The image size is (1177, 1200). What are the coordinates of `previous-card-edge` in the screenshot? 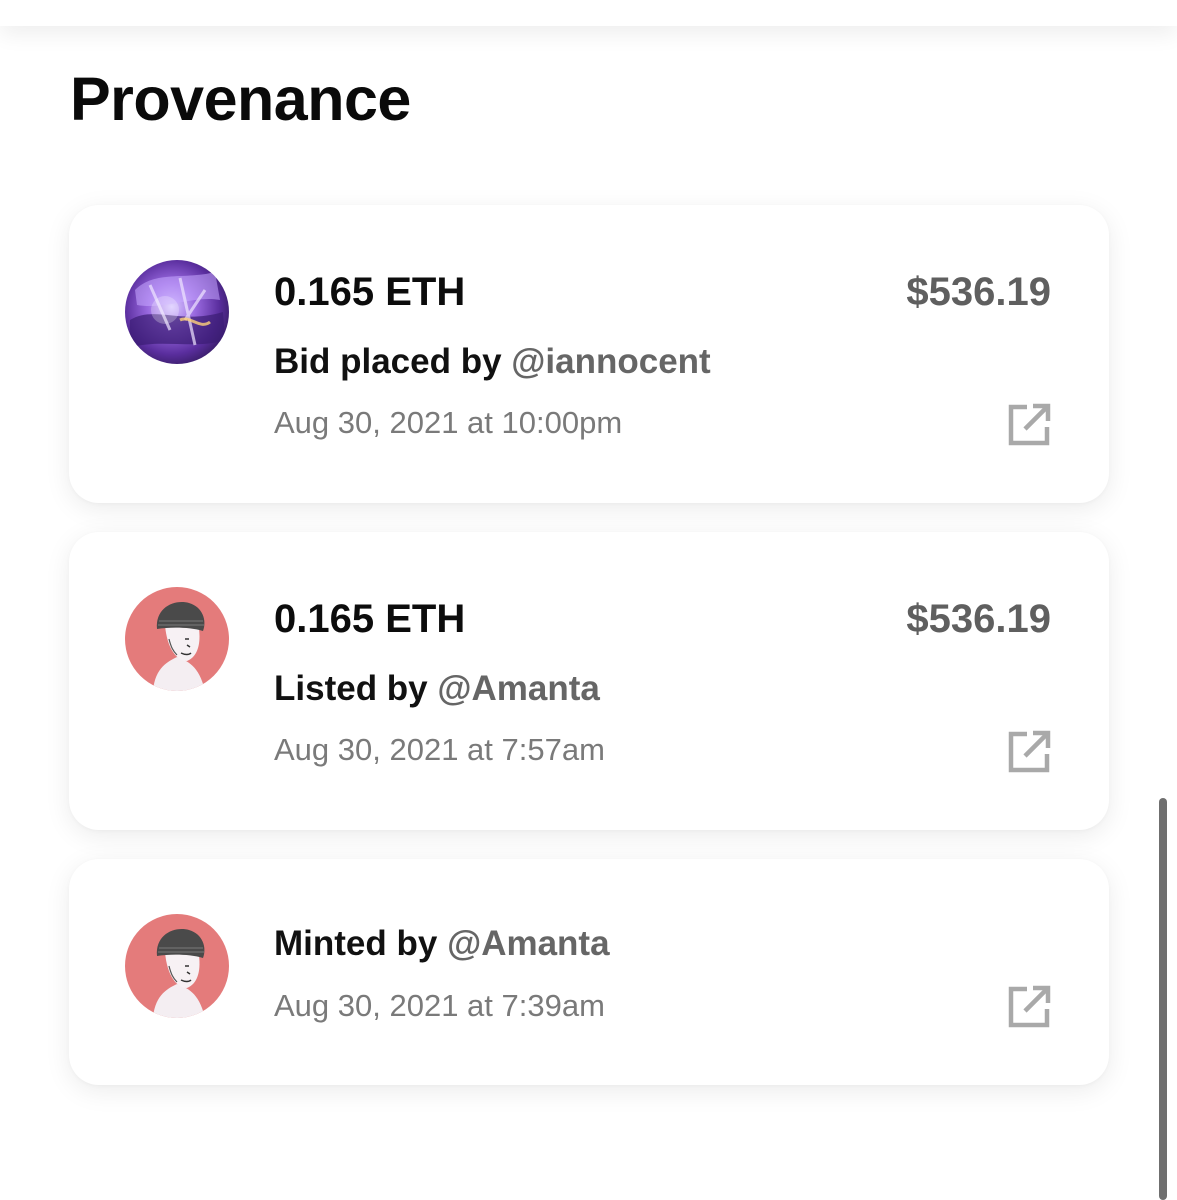 It's located at (588, 13).